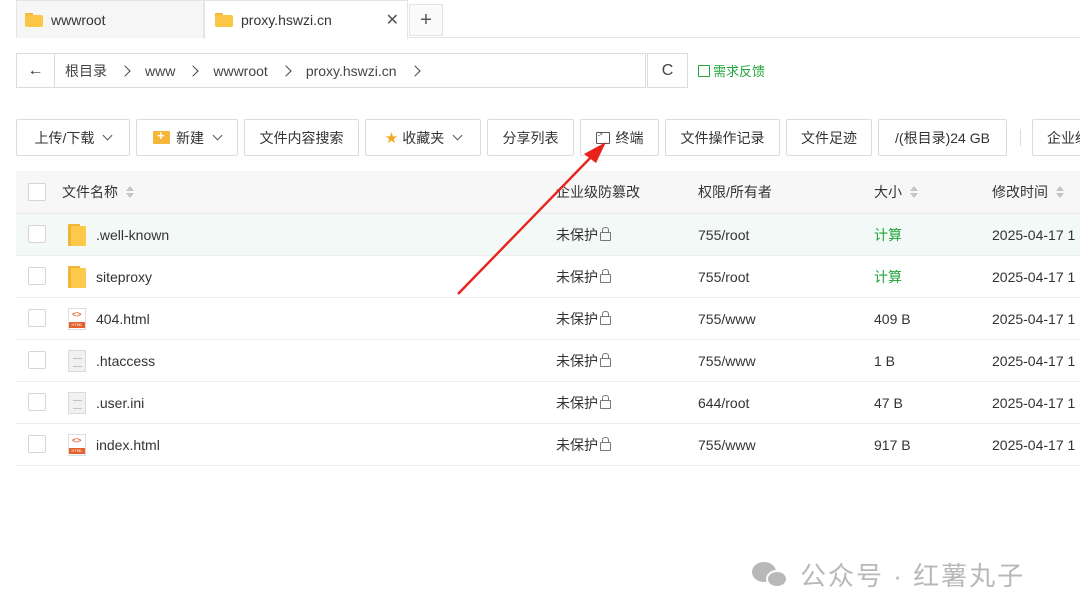  I want to click on breadcrumb-www: www, so click(160, 71).